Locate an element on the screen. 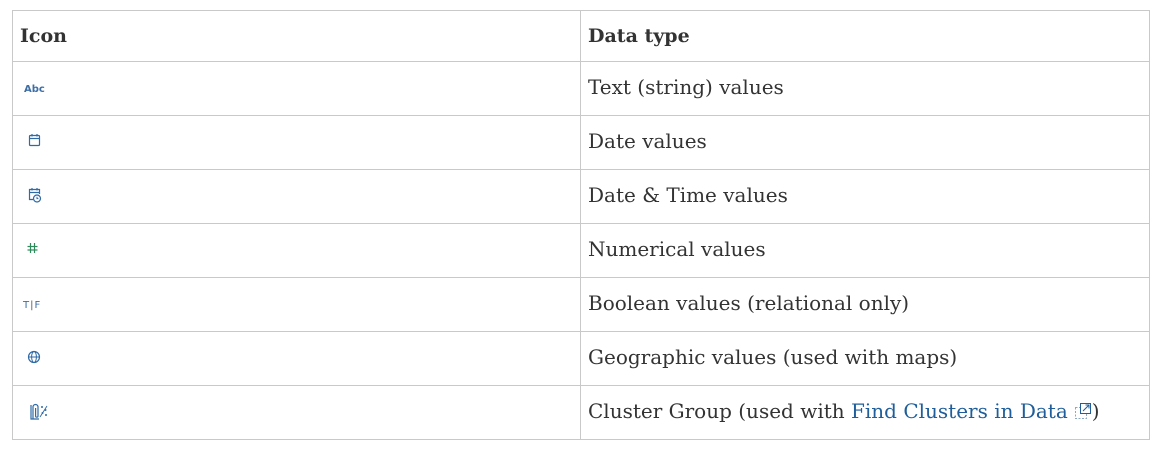  cluster-group-icon is located at coordinates (35, 412).